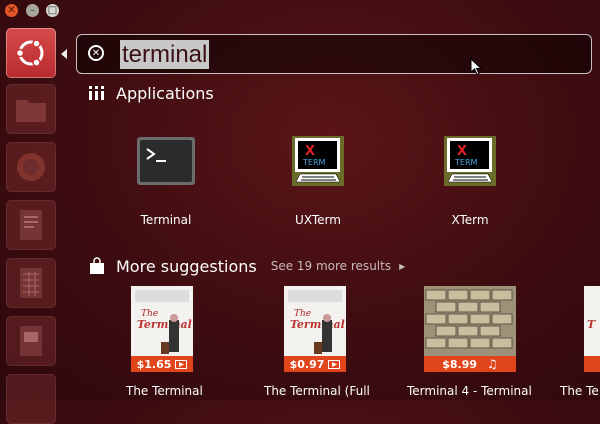 This screenshot has width=600, height=424. Describe the element at coordinates (154, 364) in the screenshot. I see `price-text: $1.65` at that location.